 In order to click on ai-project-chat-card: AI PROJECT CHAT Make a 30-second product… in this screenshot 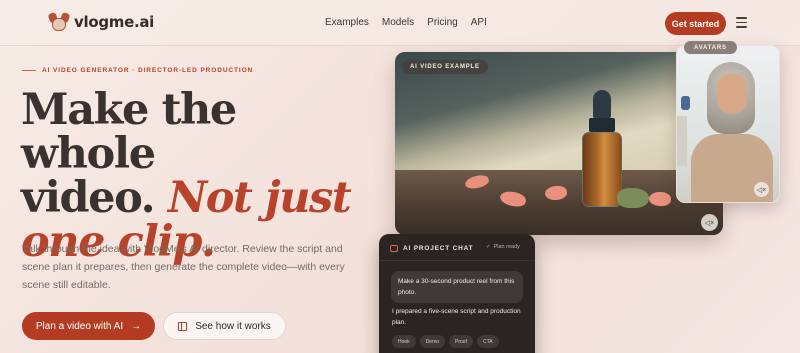, I will do `click(457, 293)`.